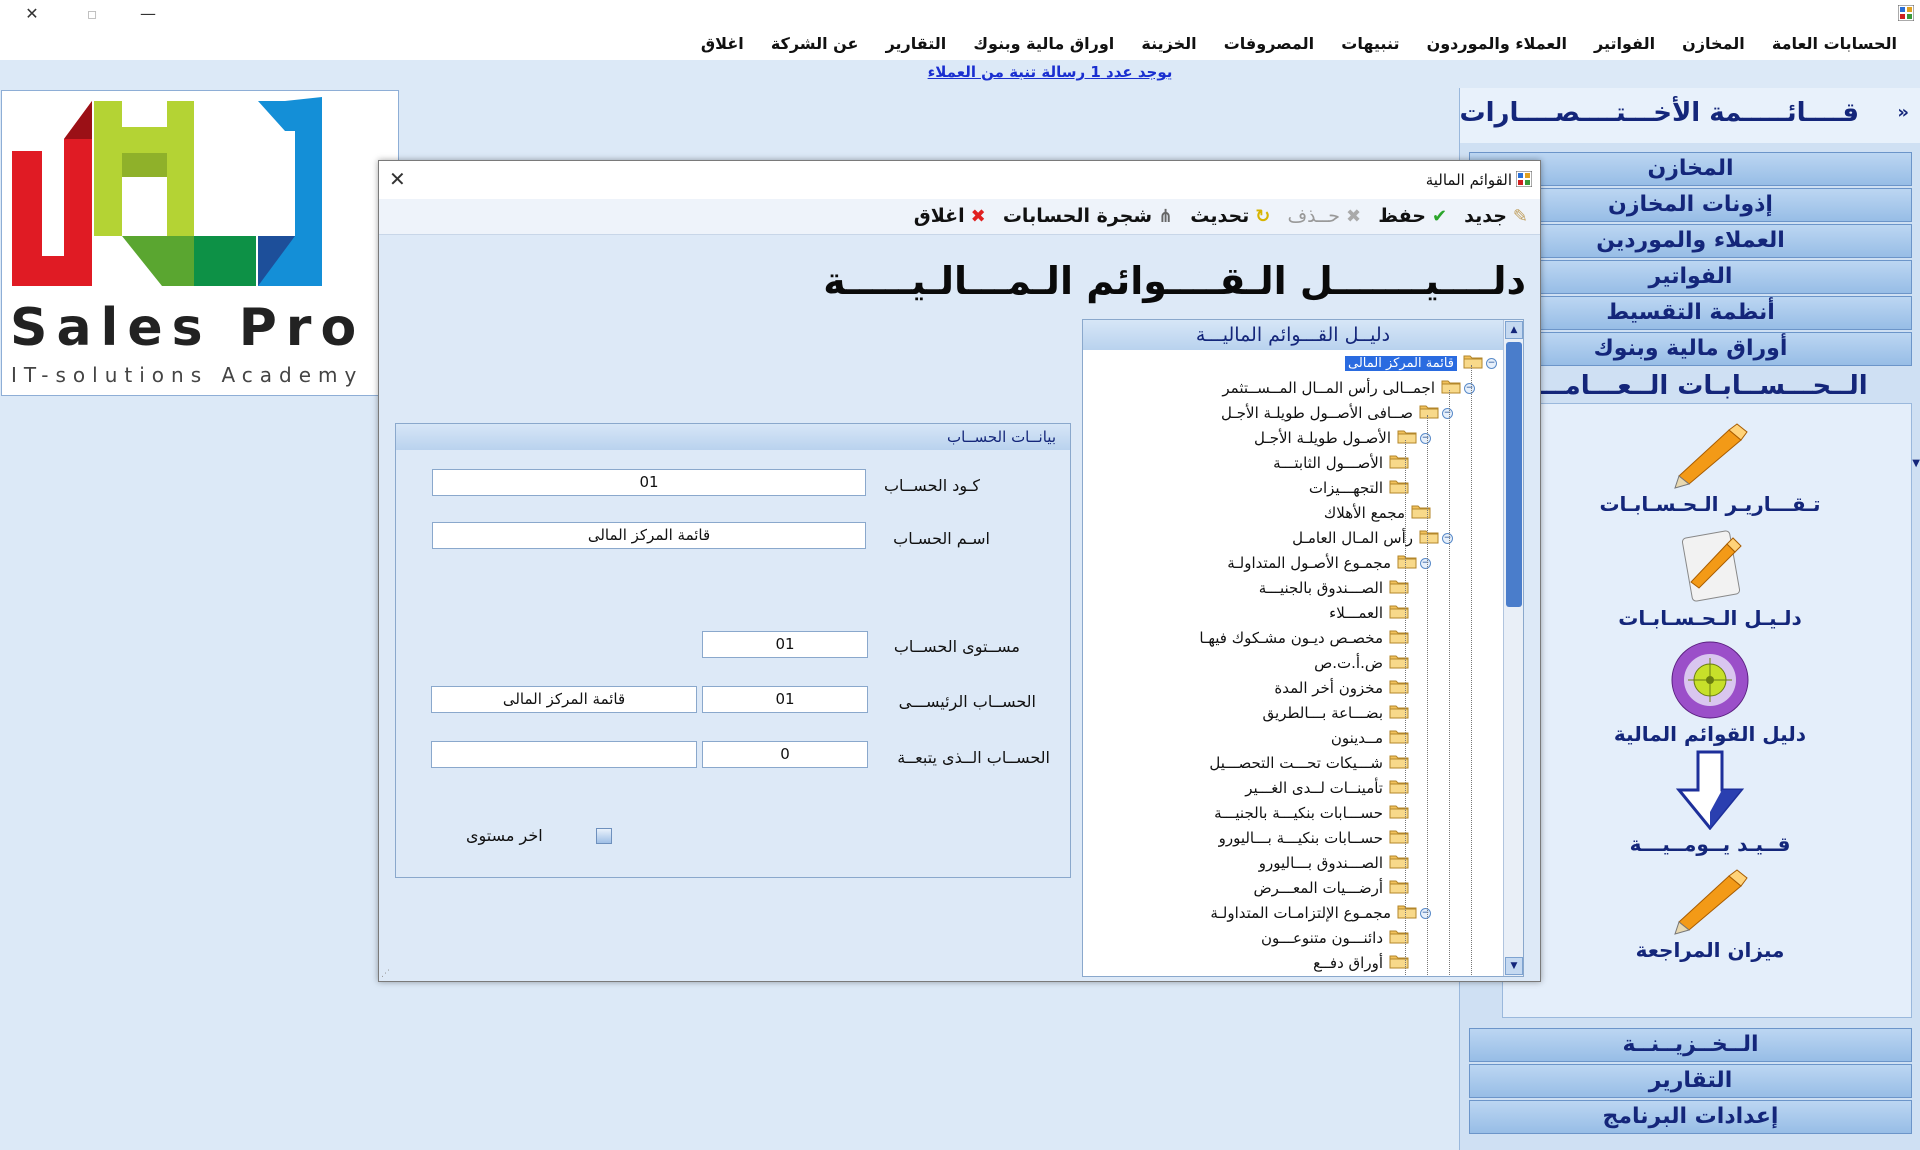  I want to click on shortcut-label: دلـيـل الـحـسـابـات, so click(1710, 618).